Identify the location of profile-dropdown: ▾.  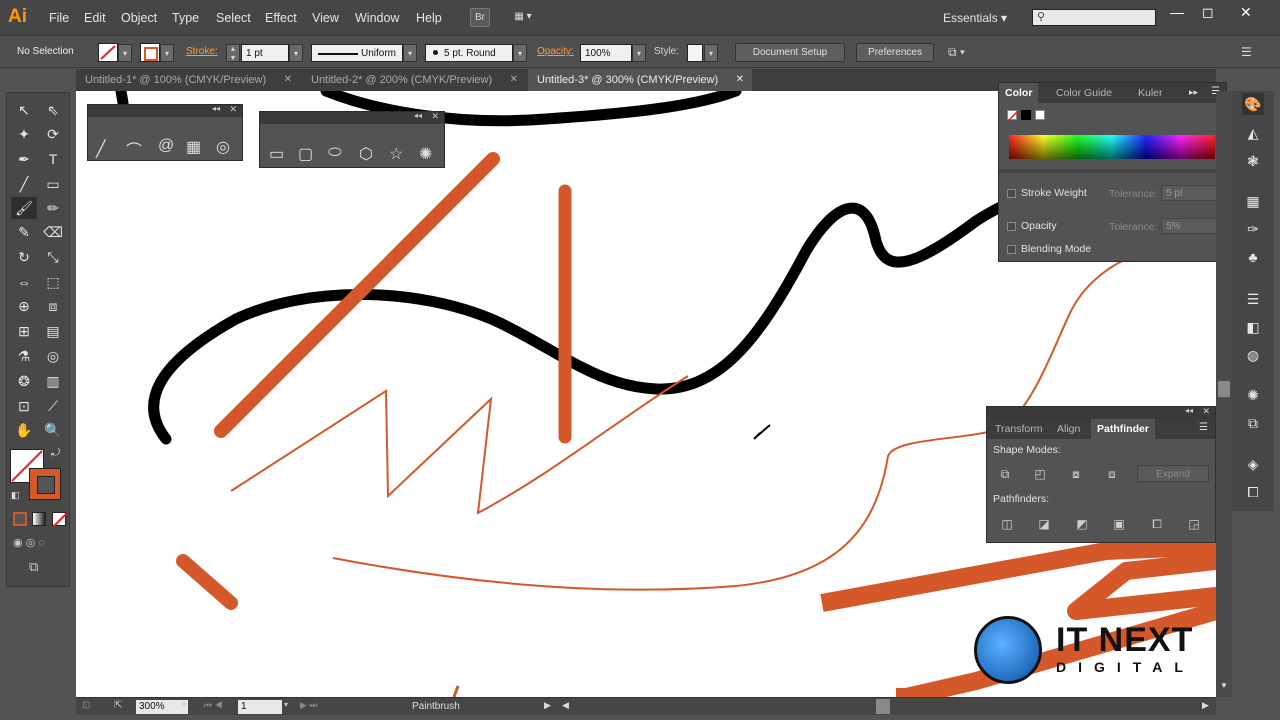
(410, 53).